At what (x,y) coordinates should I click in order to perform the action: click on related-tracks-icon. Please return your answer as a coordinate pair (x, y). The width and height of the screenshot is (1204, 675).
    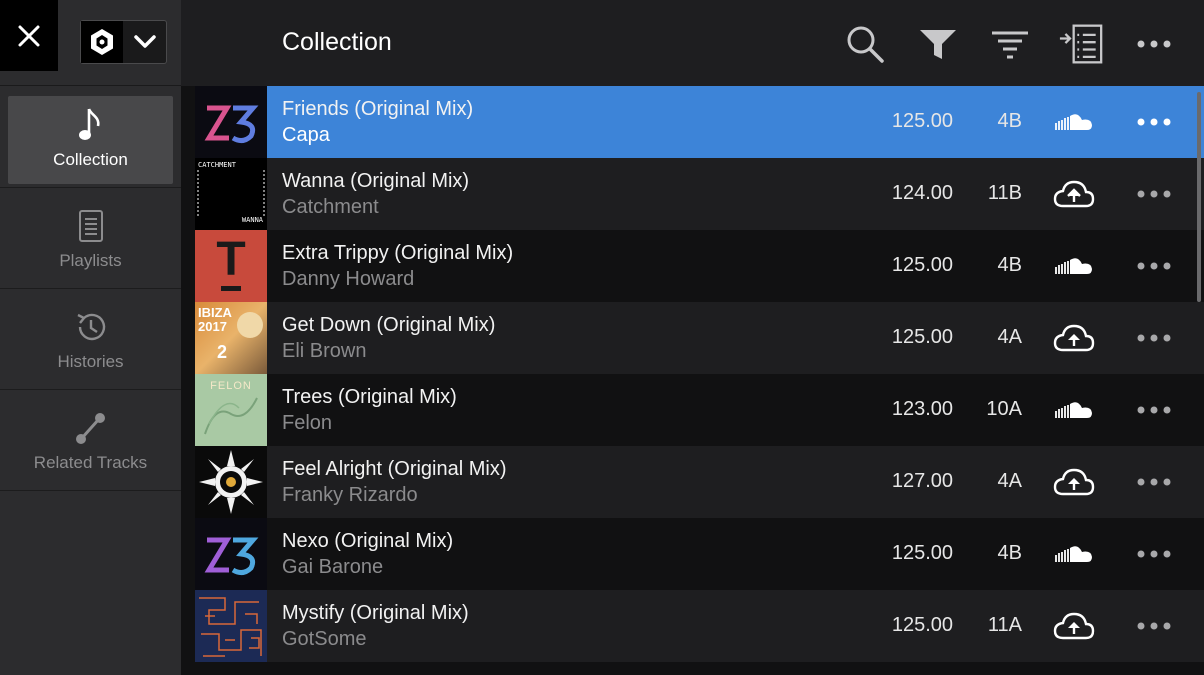
    Looking at the image, I should click on (91, 428).